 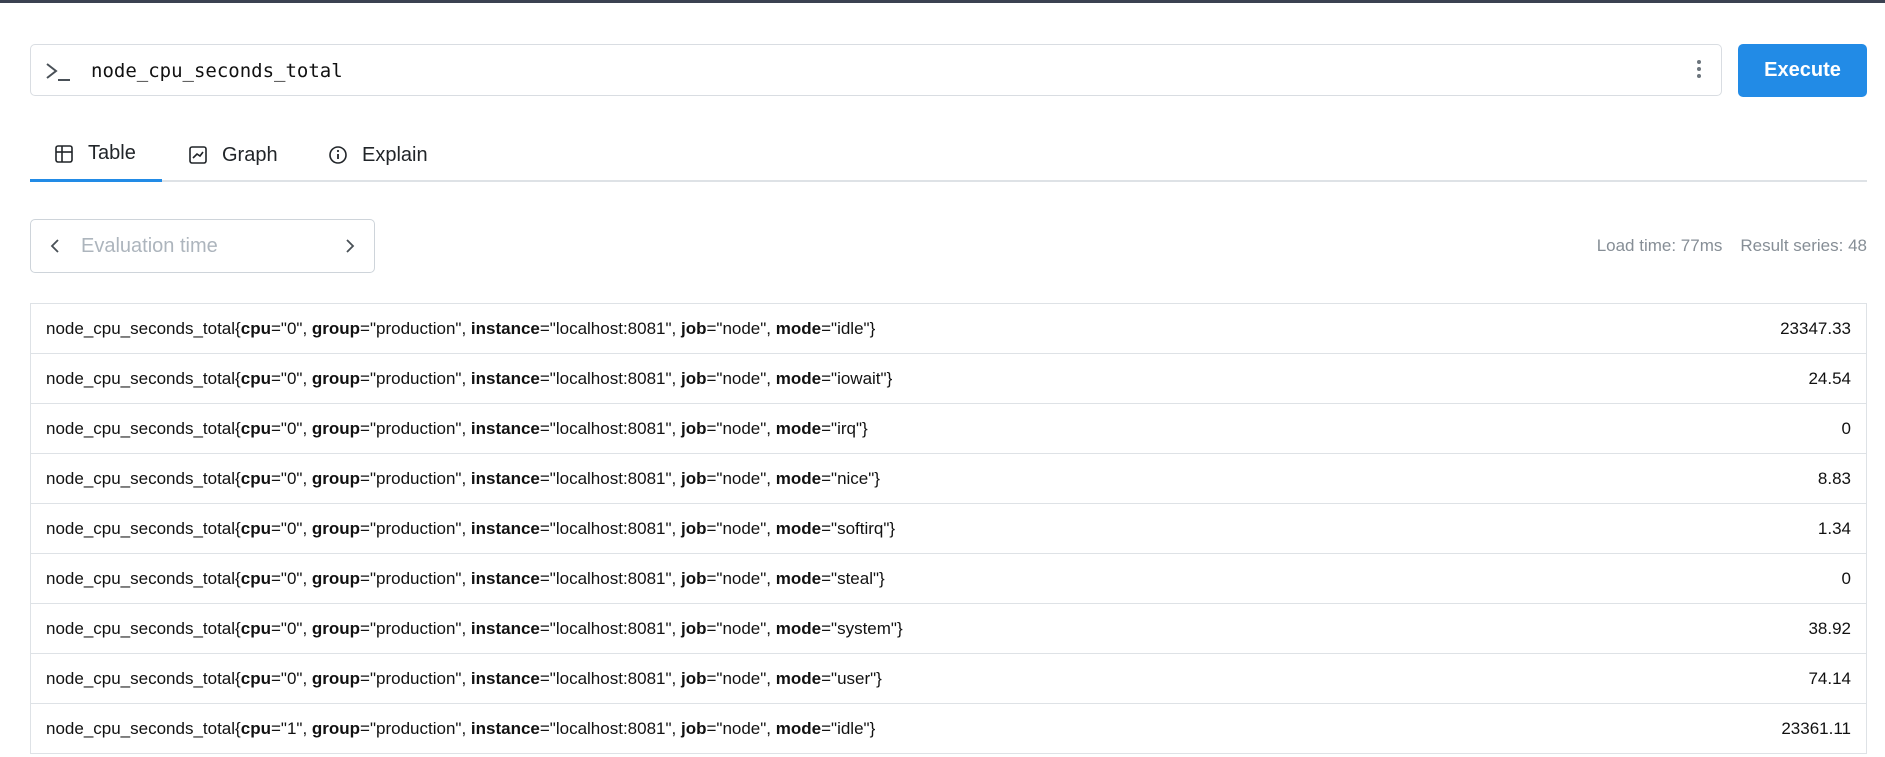 I want to click on query-expression: node_cpu_seconds_total, so click(x=217, y=71).